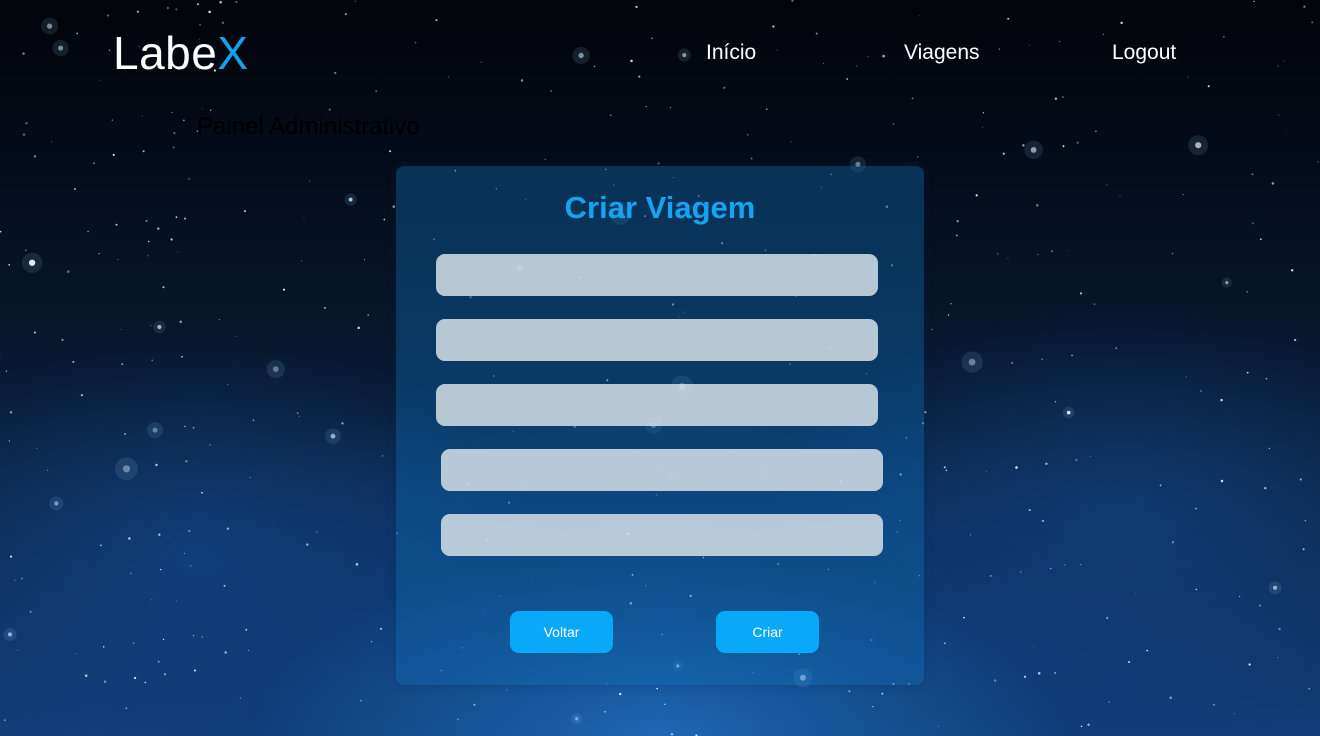  Describe the element at coordinates (660, 207) in the screenshot. I see `form-title: Criar Viagem` at that location.